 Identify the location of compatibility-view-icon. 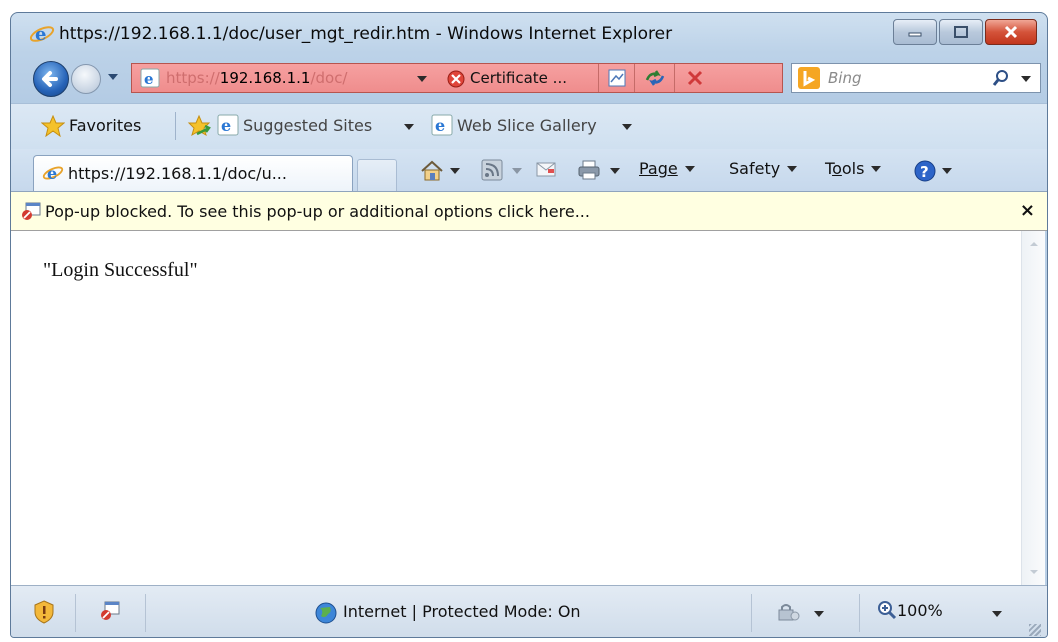
(617, 78).